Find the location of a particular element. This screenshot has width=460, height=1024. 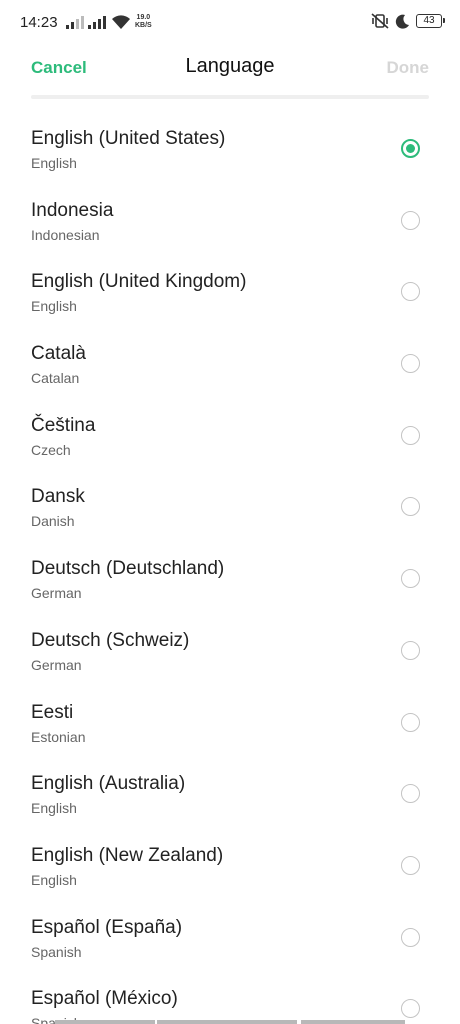

language-name: Eesti is located at coordinates (52, 712).